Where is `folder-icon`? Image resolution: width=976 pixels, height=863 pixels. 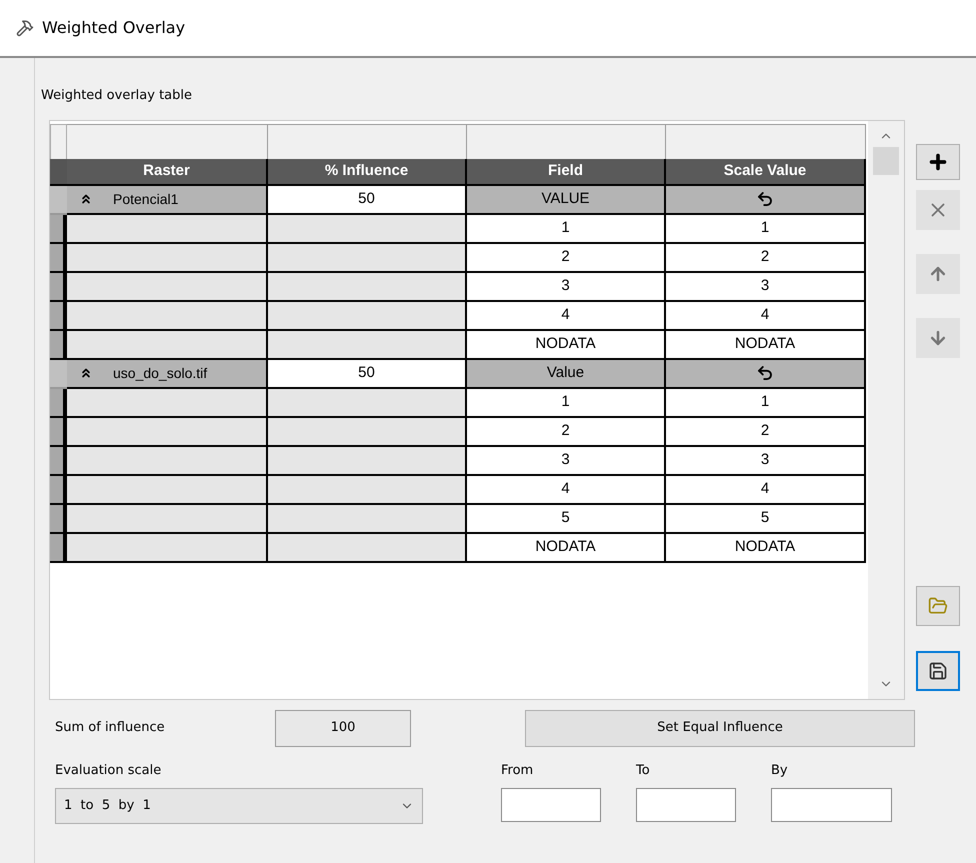 folder-icon is located at coordinates (938, 606).